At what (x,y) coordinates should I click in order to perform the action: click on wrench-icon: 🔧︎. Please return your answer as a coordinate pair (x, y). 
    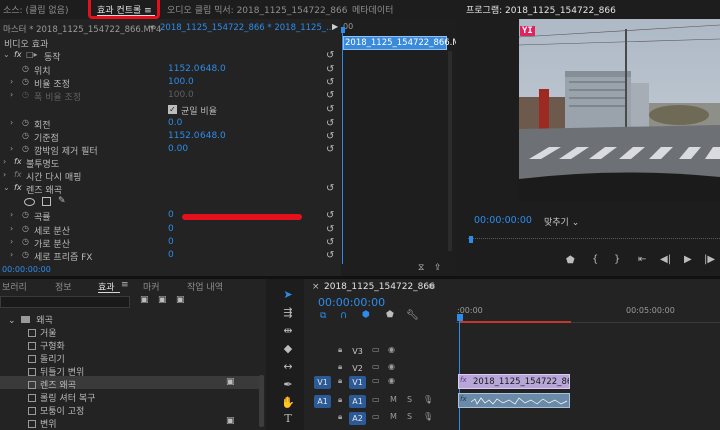
    Looking at the image, I should click on (412, 315).